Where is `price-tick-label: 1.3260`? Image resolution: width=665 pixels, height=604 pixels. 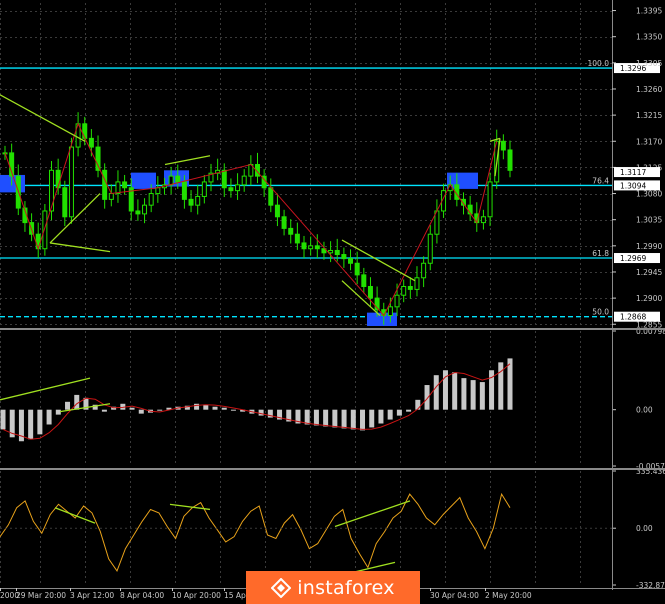 price-tick-label: 1.3260 is located at coordinates (649, 89).